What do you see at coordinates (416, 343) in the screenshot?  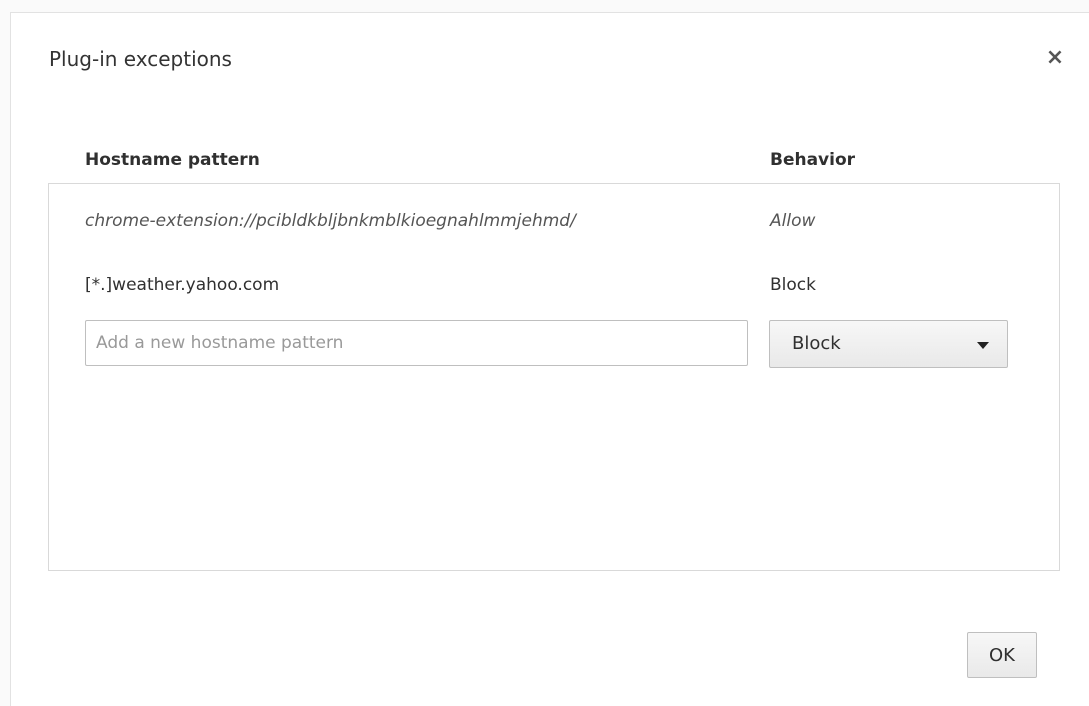 I see `new-hostname-input` at bounding box center [416, 343].